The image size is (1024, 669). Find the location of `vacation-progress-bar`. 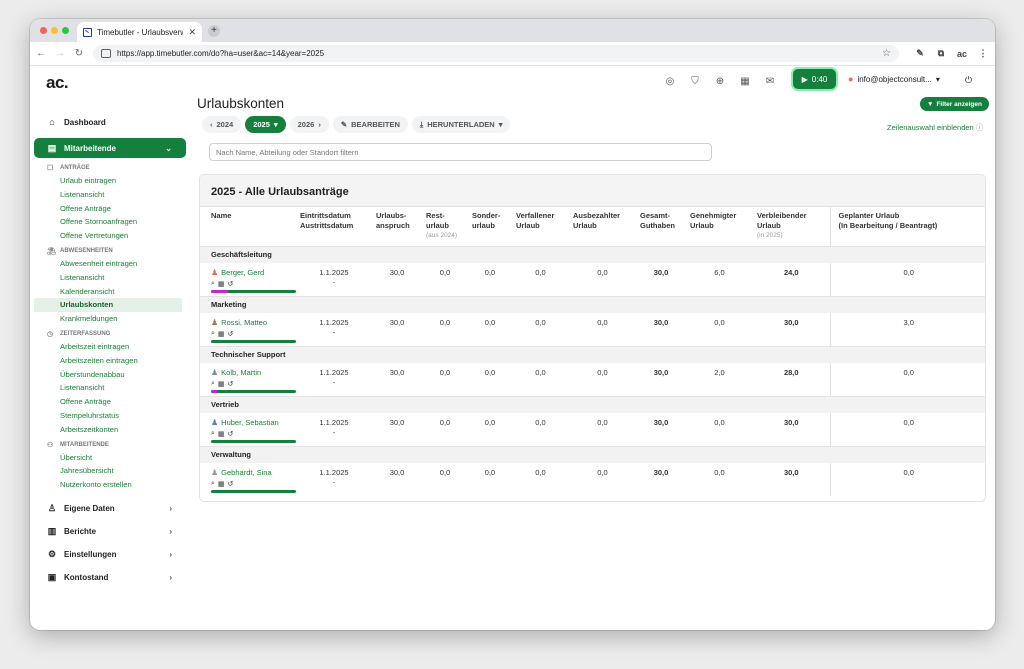

vacation-progress-bar is located at coordinates (253, 491).